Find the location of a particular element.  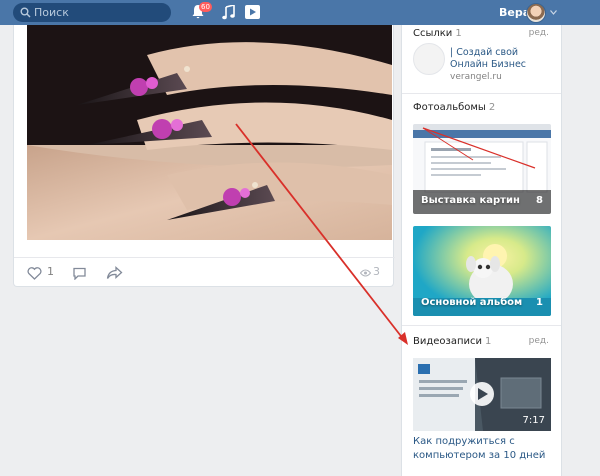

albums-section-title: Фотоальбомы 2 is located at coordinates (454, 107).